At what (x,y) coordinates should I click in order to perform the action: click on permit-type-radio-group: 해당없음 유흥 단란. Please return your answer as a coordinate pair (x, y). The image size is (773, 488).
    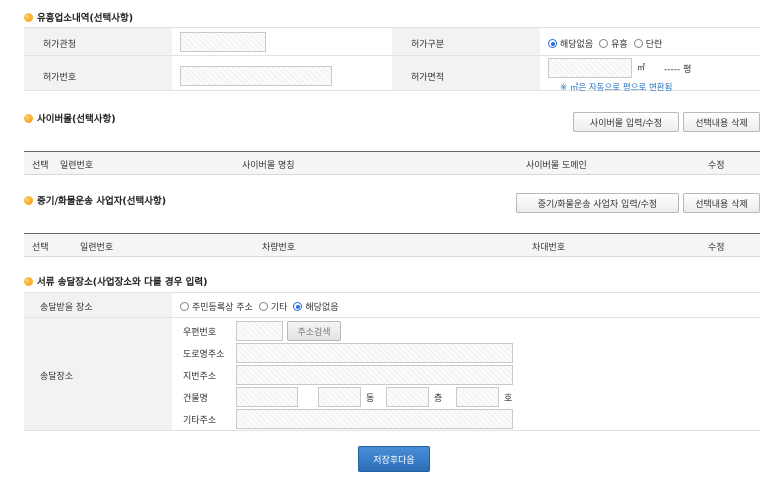
    Looking at the image, I should click on (608, 43).